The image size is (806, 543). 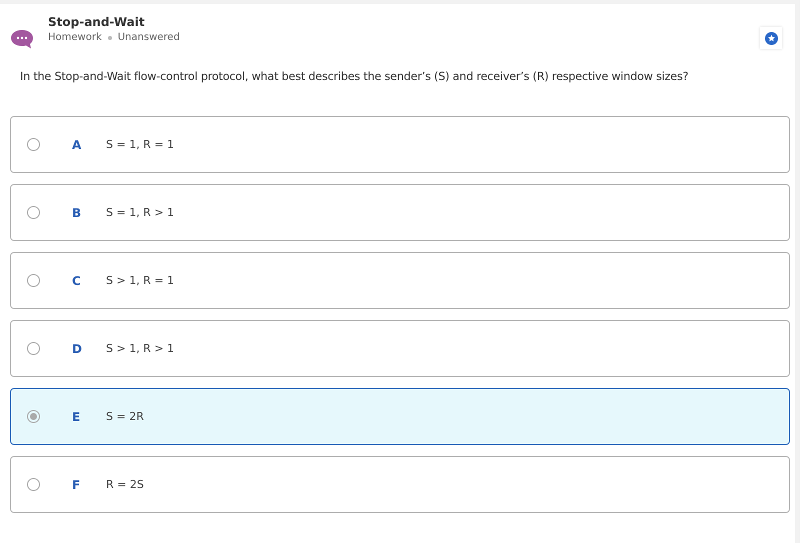 What do you see at coordinates (140, 212) in the screenshot?
I see `option-text: S = 1, R > 1` at bounding box center [140, 212].